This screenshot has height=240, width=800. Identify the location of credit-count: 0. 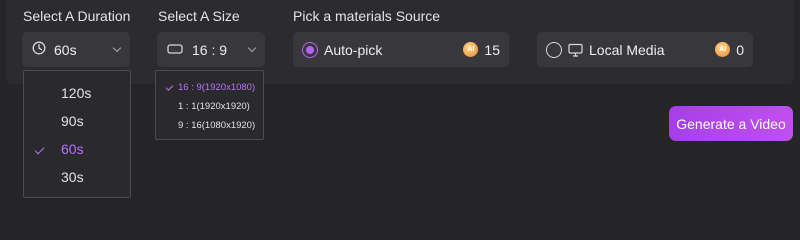
(740, 49).